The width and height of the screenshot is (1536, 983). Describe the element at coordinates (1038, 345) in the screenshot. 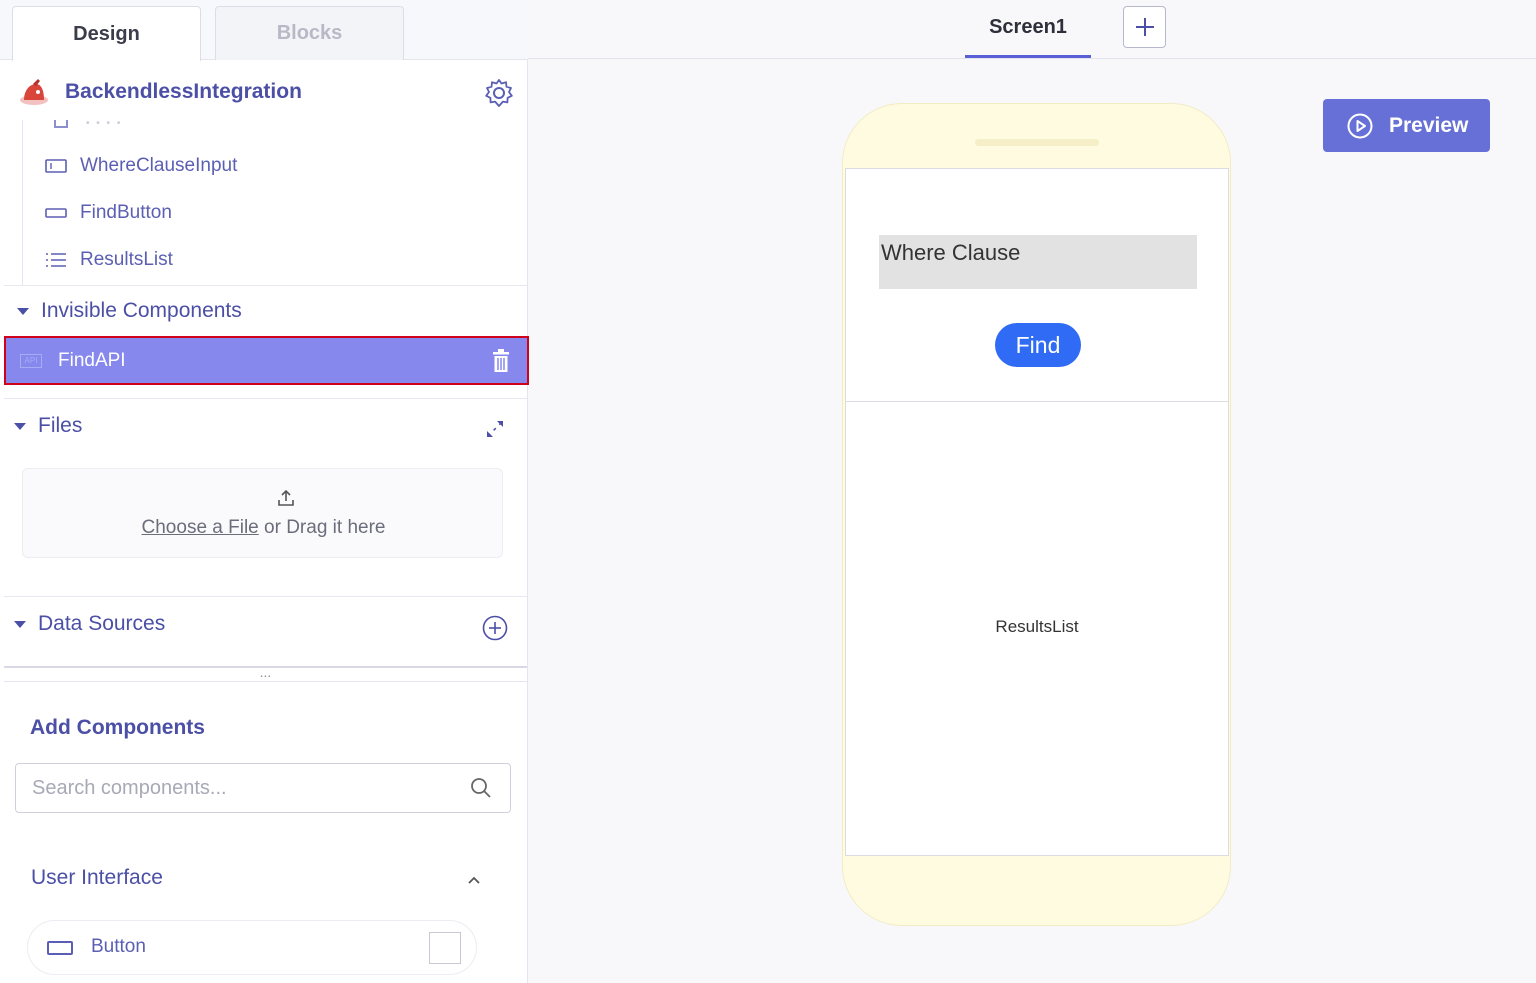

I see `find-button: Find` at that location.